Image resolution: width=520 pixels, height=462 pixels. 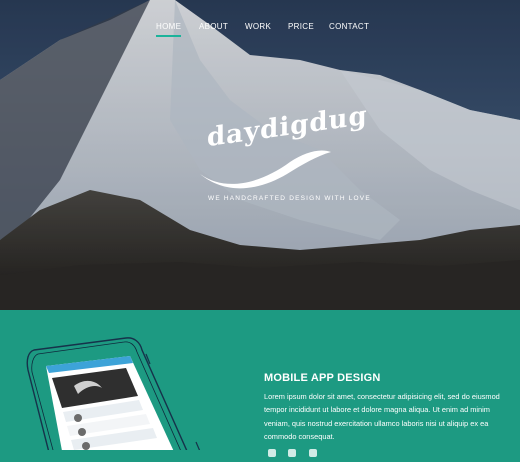 I want to click on nav-home: HOME, so click(x=169, y=29).